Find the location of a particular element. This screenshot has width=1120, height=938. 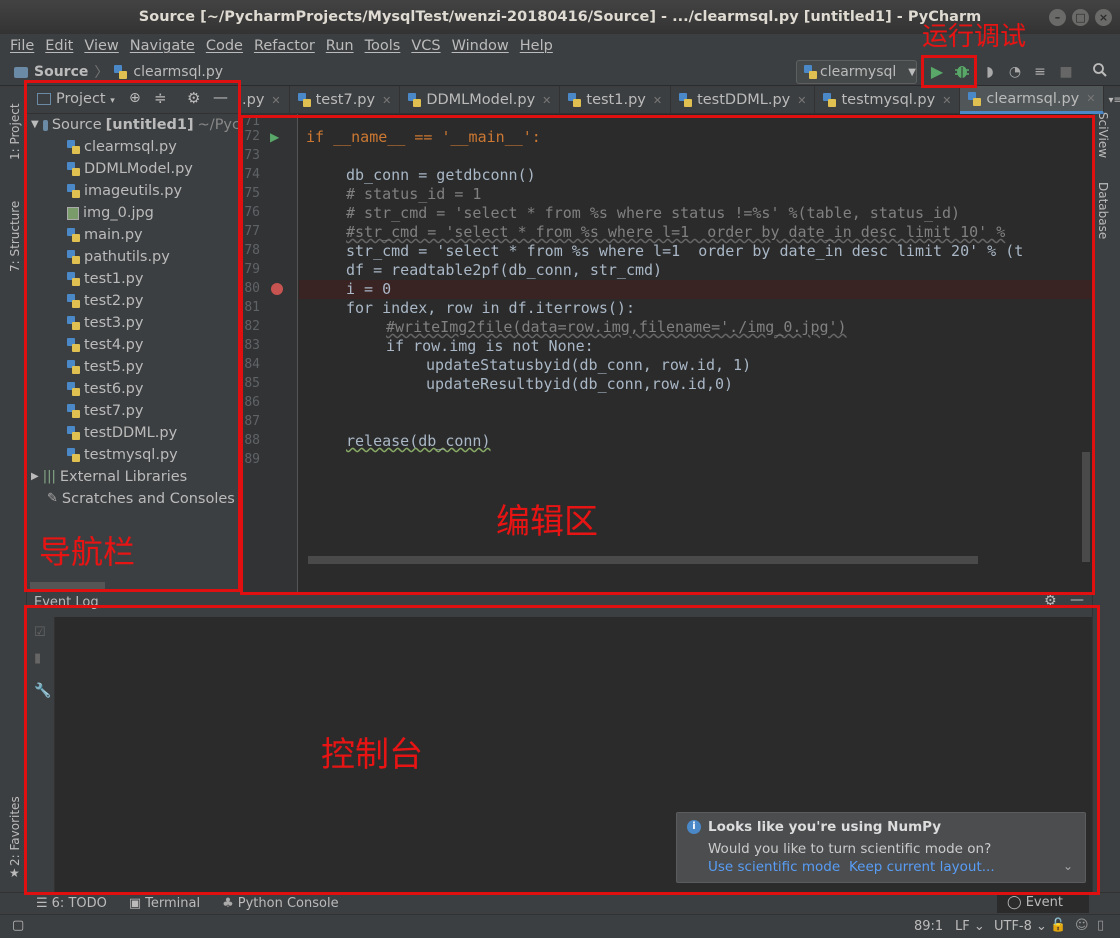

inspector-icon: ☺ is located at coordinates (1082, 925).